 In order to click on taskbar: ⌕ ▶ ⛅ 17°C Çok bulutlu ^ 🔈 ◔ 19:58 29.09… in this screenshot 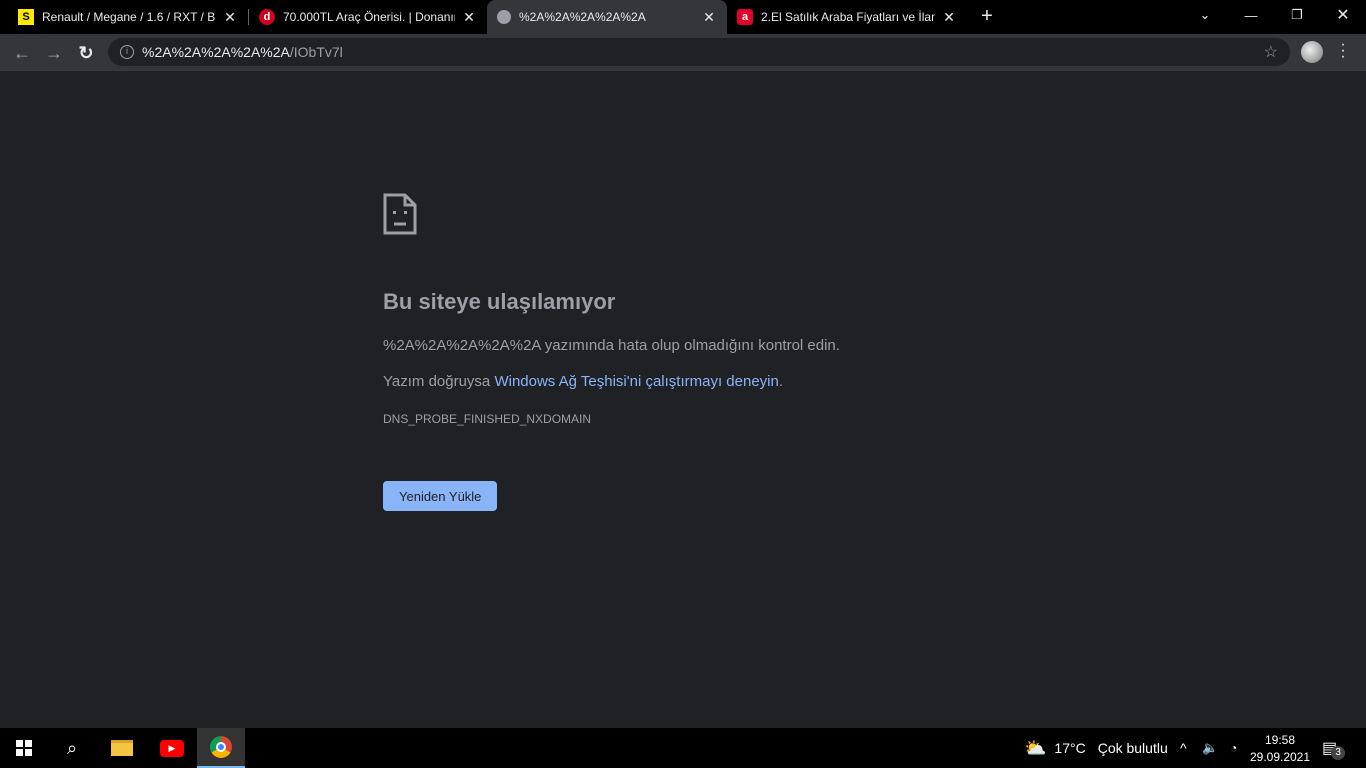, I will do `click(683, 748)`.